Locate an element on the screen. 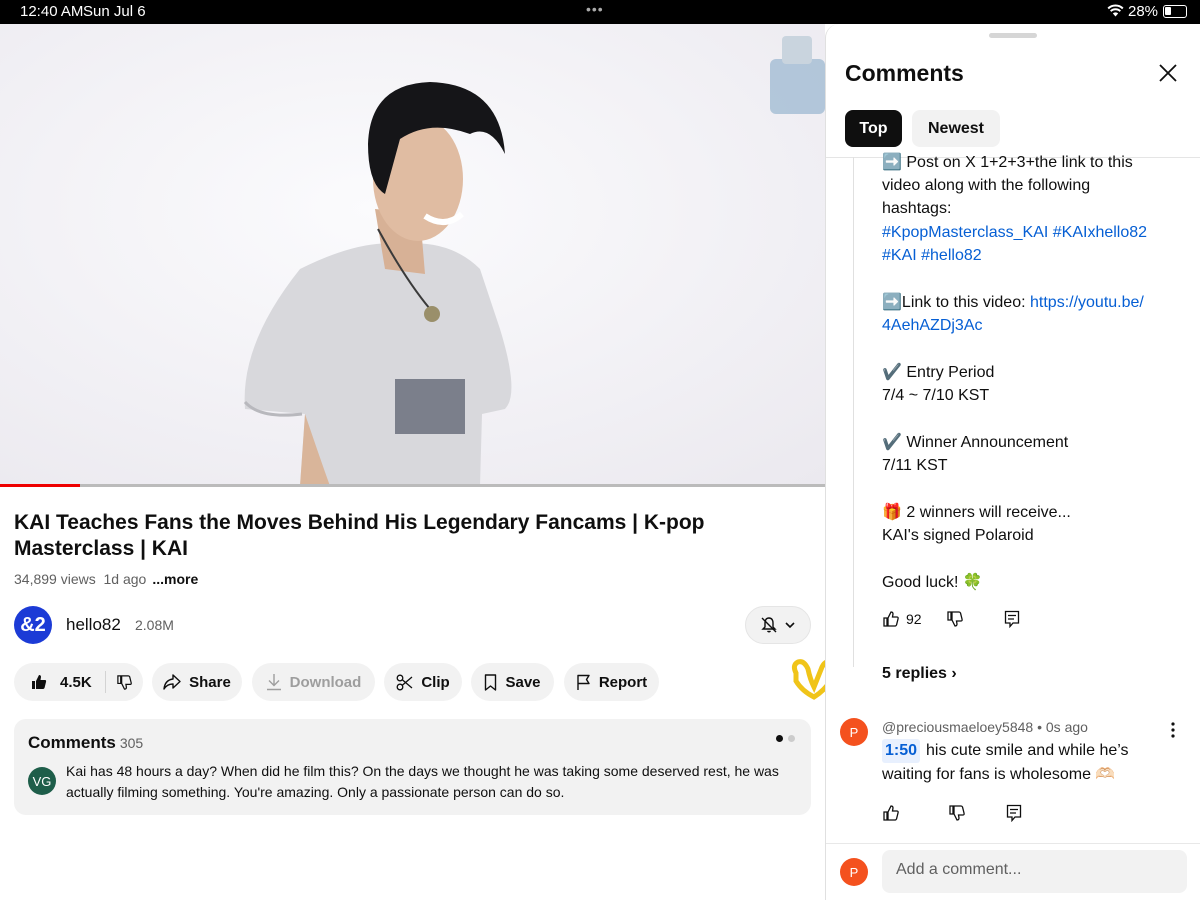  pinned-comment-line: ✔️ Winner Announcement is located at coordinates (975, 442).